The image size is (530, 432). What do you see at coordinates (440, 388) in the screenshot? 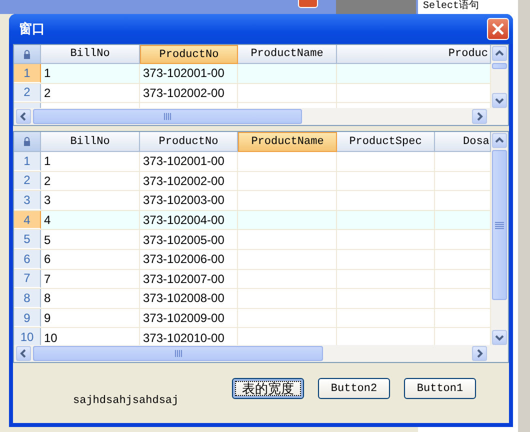
I see `action-button: Button1` at bounding box center [440, 388].